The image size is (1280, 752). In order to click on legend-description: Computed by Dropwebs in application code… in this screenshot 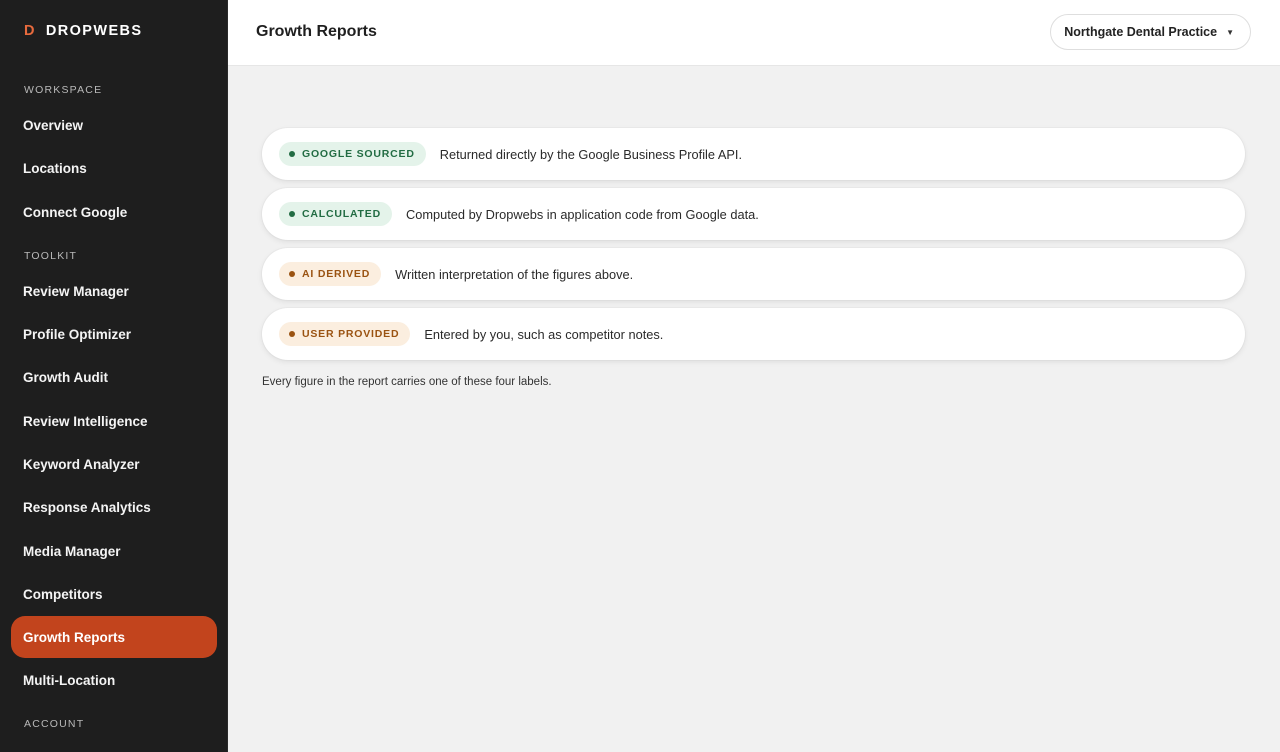, I will do `click(582, 214)`.